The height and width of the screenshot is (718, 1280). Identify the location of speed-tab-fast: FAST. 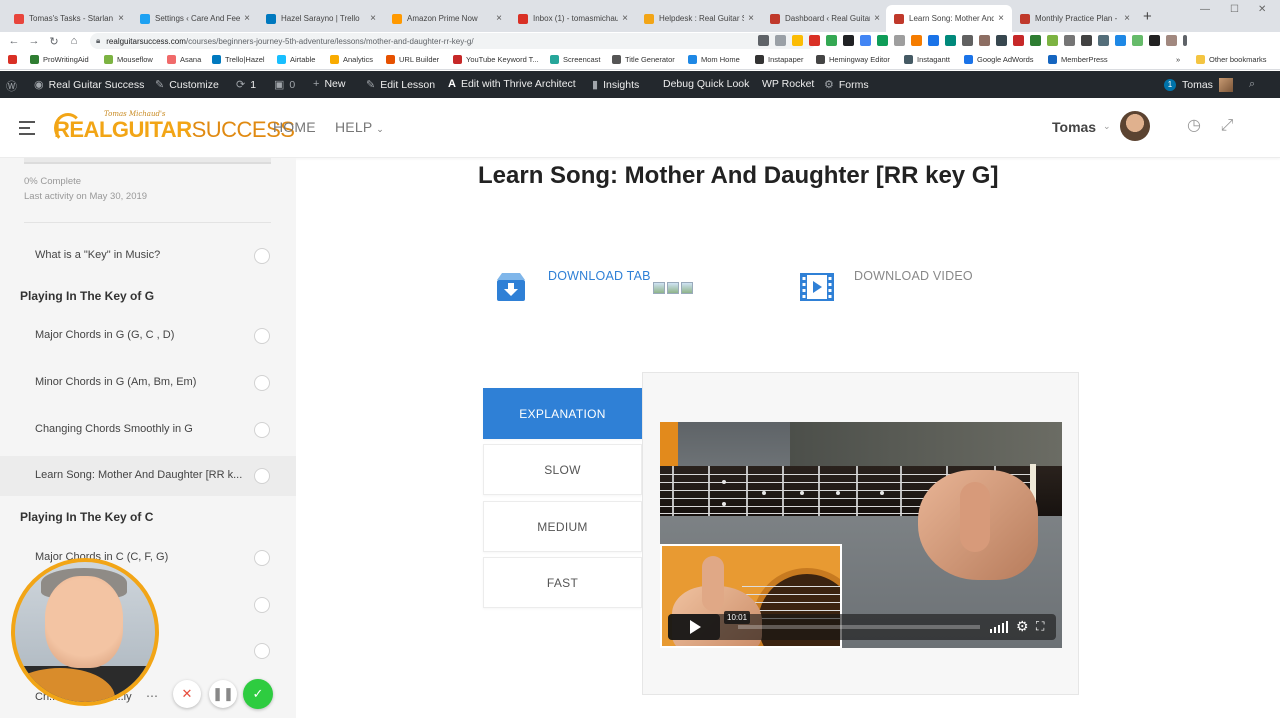
(562, 582).